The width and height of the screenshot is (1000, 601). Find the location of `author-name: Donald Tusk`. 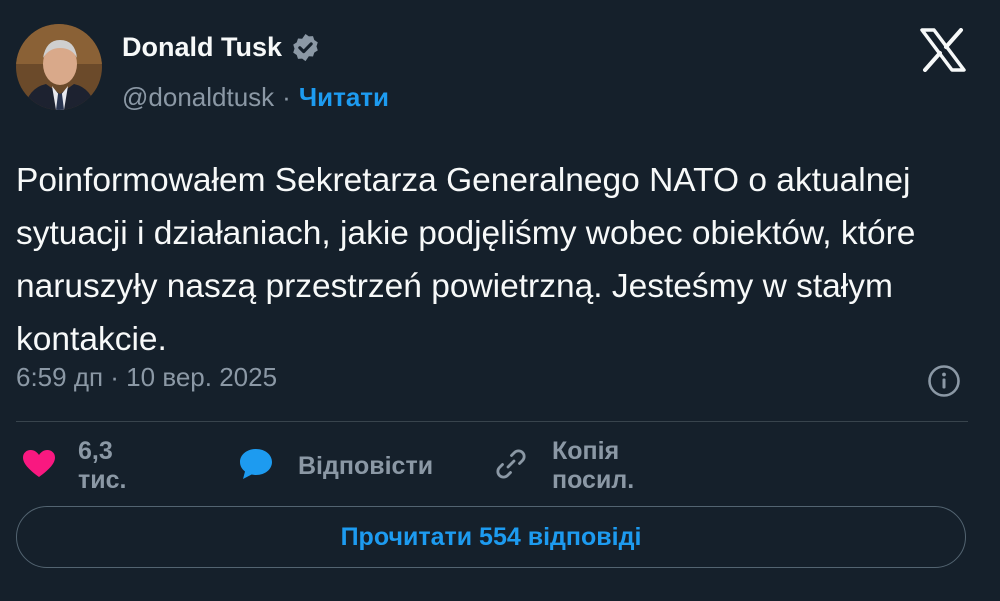

author-name: Donald Tusk is located at coordinates (202, 47).